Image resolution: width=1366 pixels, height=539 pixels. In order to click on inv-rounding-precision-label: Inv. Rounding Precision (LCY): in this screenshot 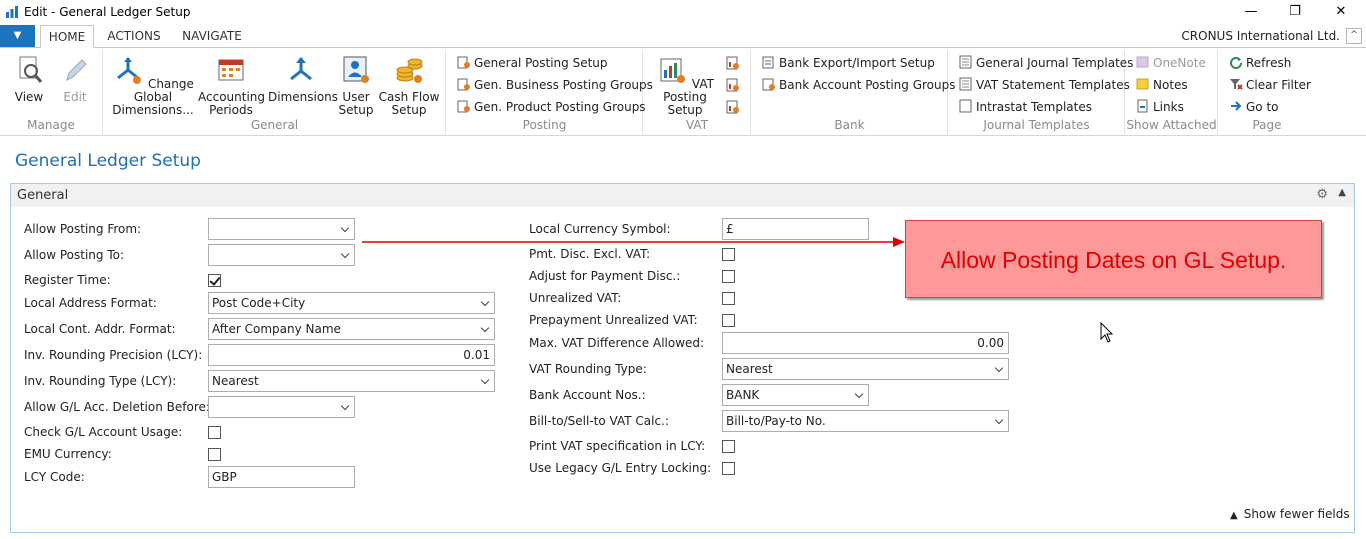, I will do `click(113, 355)`.